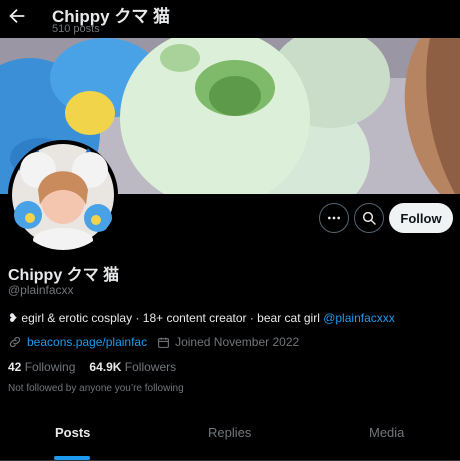 This screenshot has height=461, width=460. I want to click on following-link: 42 Following, so click(41, 367).